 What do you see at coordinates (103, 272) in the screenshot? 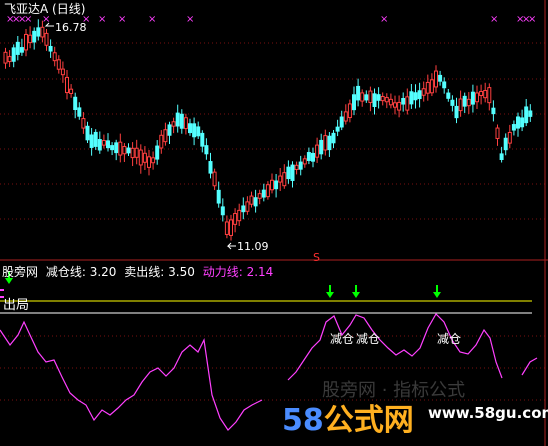
I see `reduce-line-value: 3.20` at bounding box center [103, 272].